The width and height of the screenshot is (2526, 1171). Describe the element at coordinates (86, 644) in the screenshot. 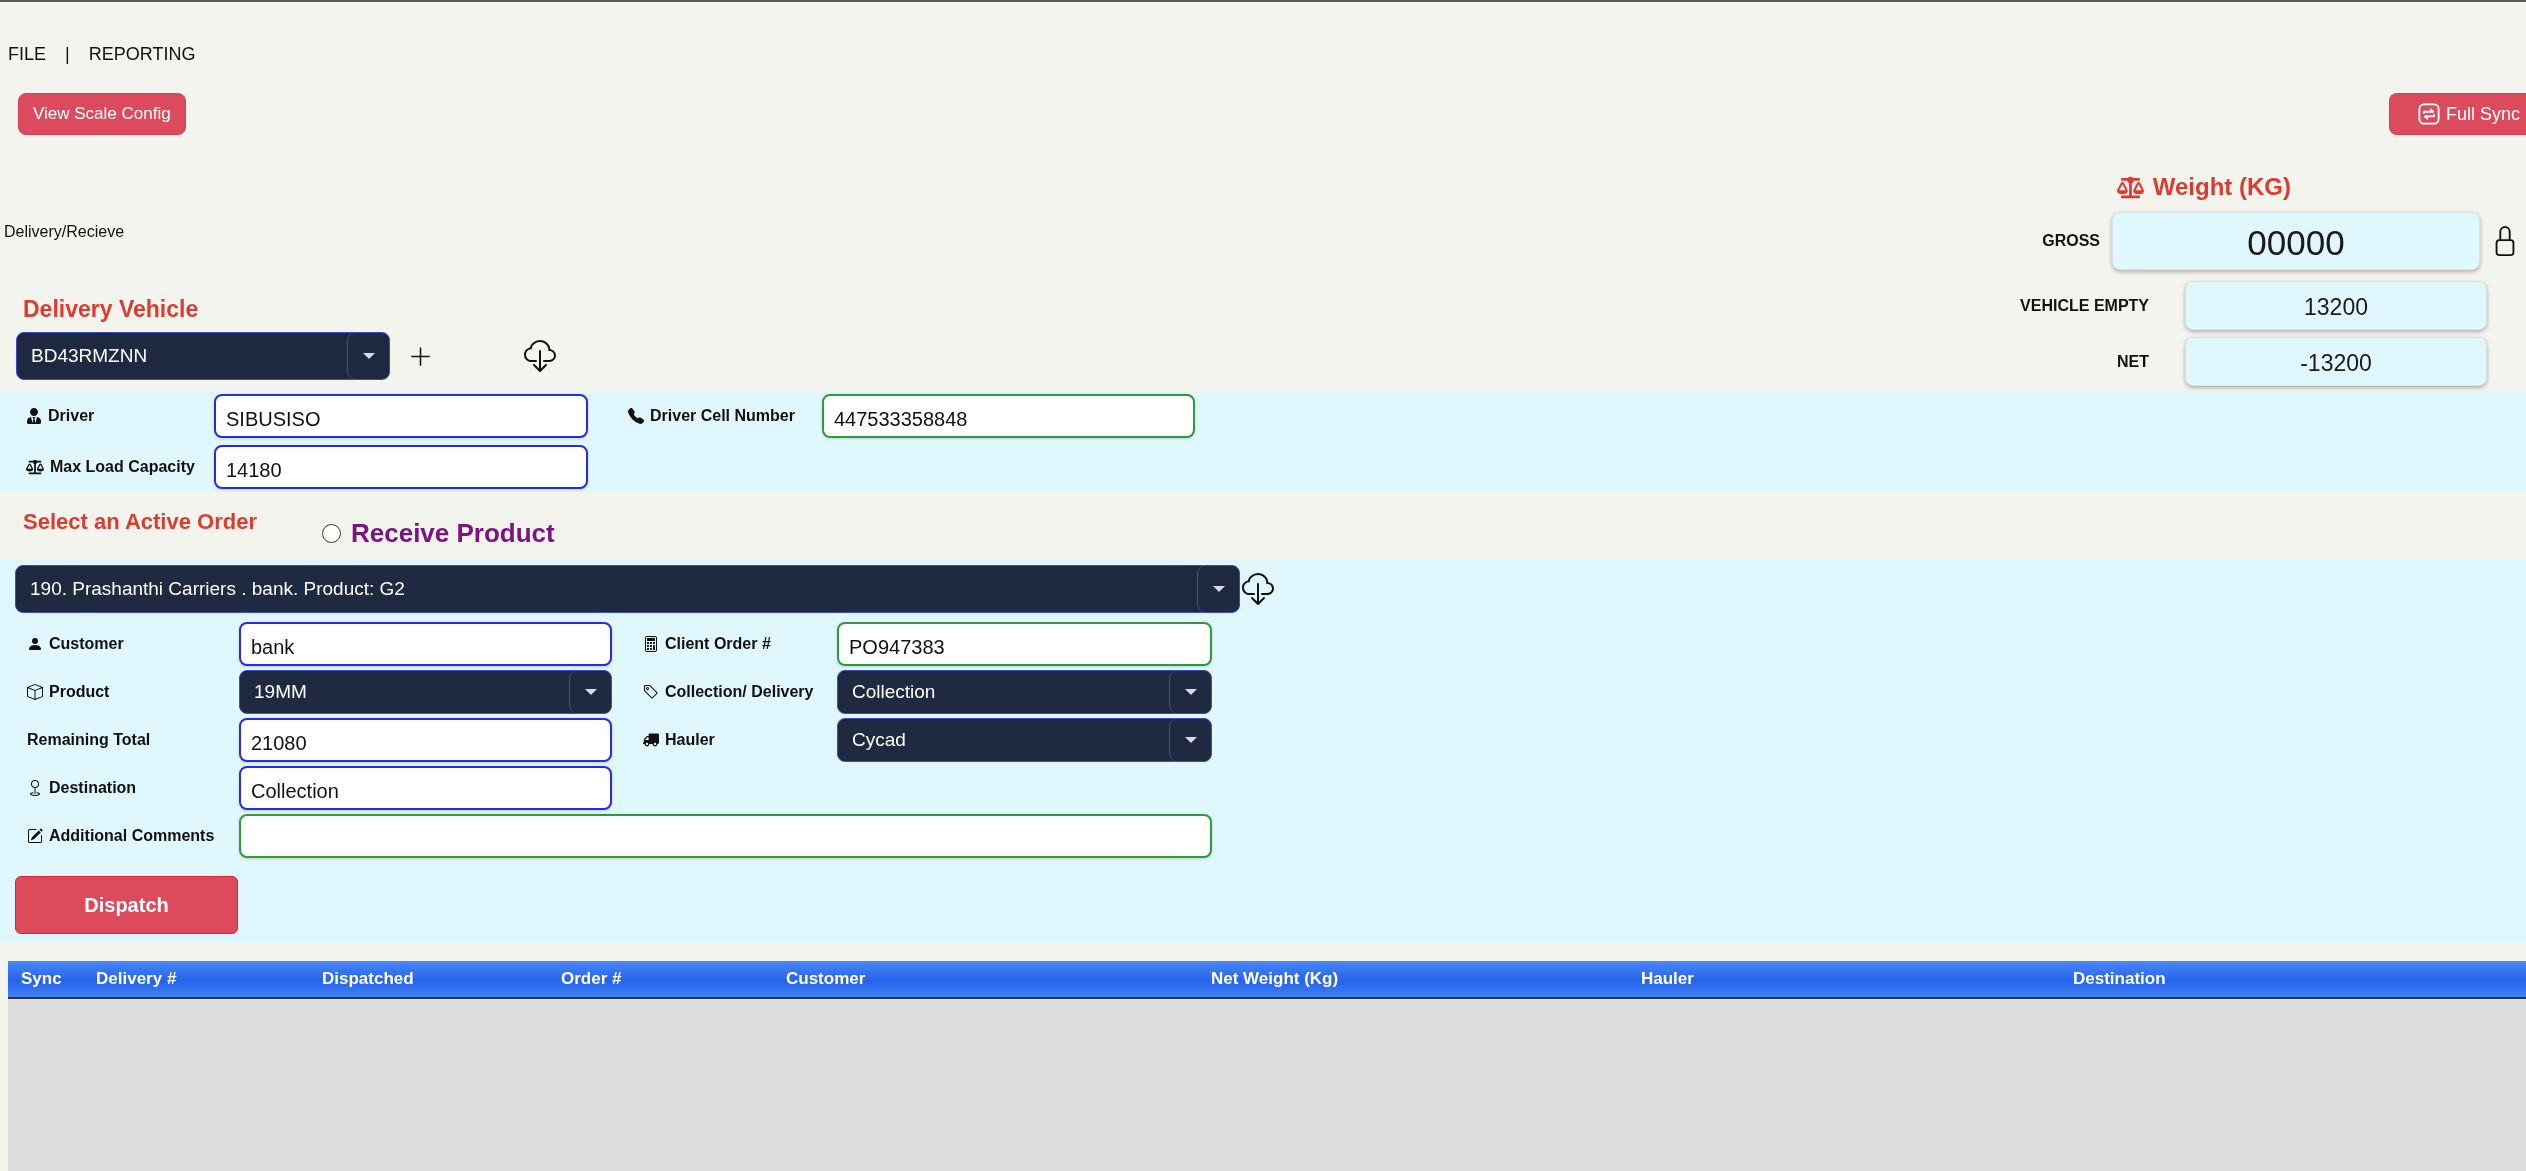

I see `field-label: Customer` at that location.